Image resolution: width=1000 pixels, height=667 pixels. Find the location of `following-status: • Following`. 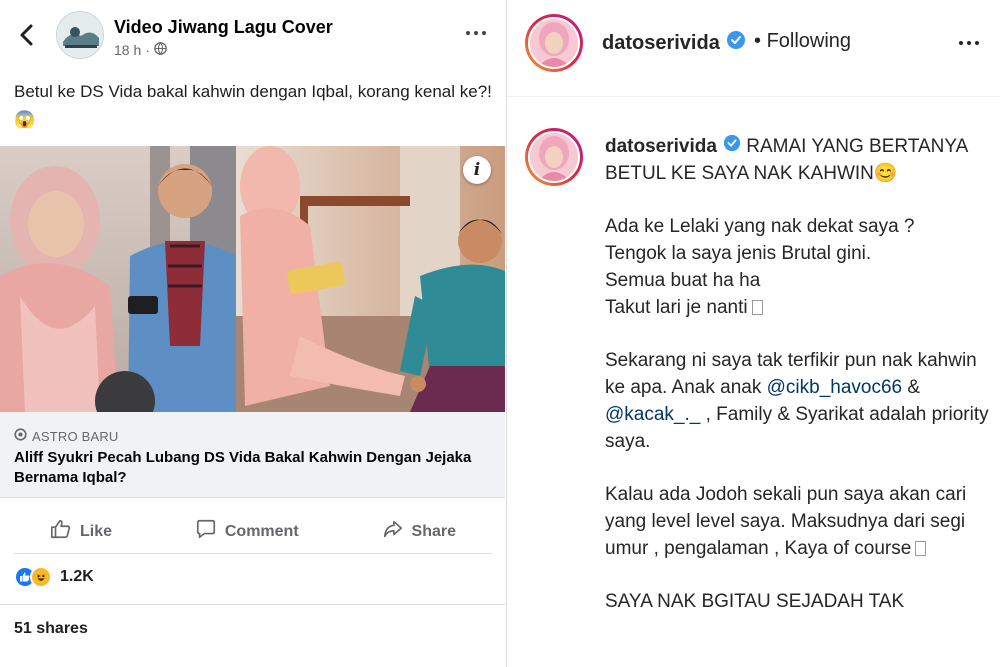

following-status: • Following is located at coordinates (802, 41).